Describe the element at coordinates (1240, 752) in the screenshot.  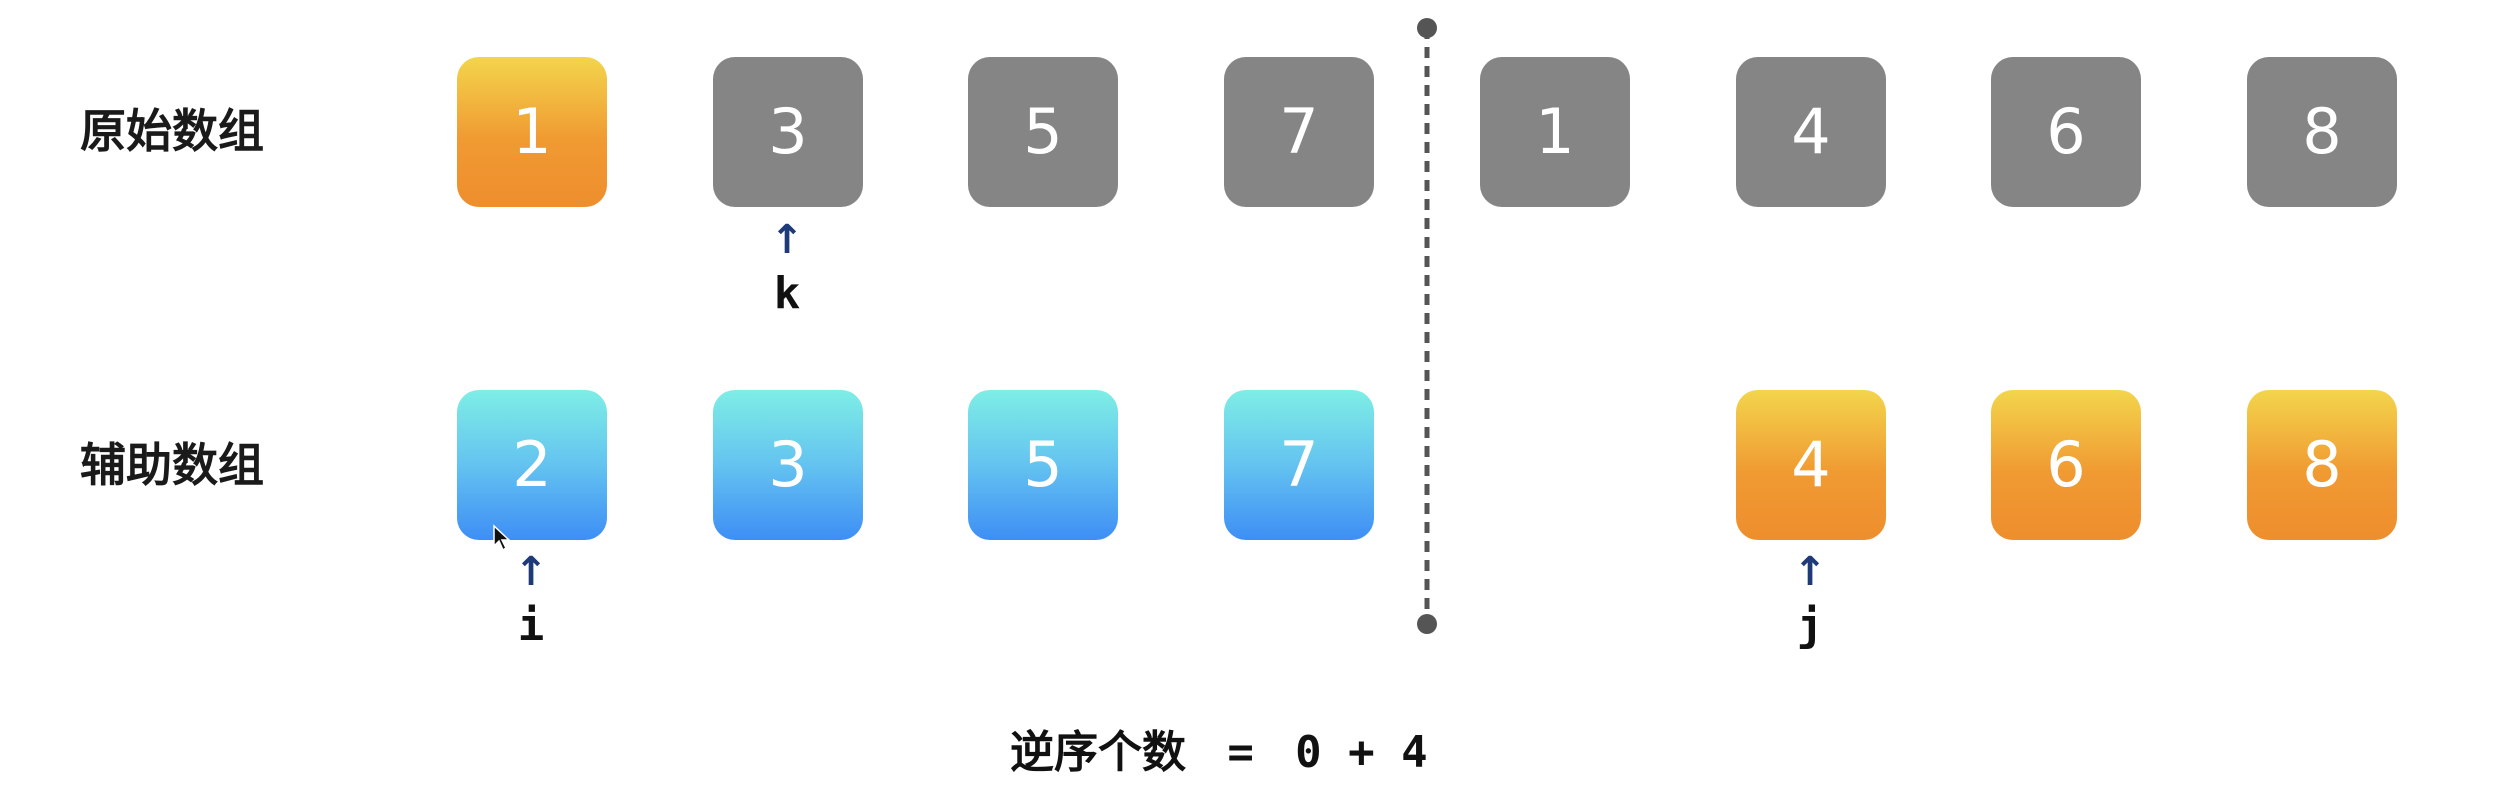
I see `formula-equals: =` at that location.